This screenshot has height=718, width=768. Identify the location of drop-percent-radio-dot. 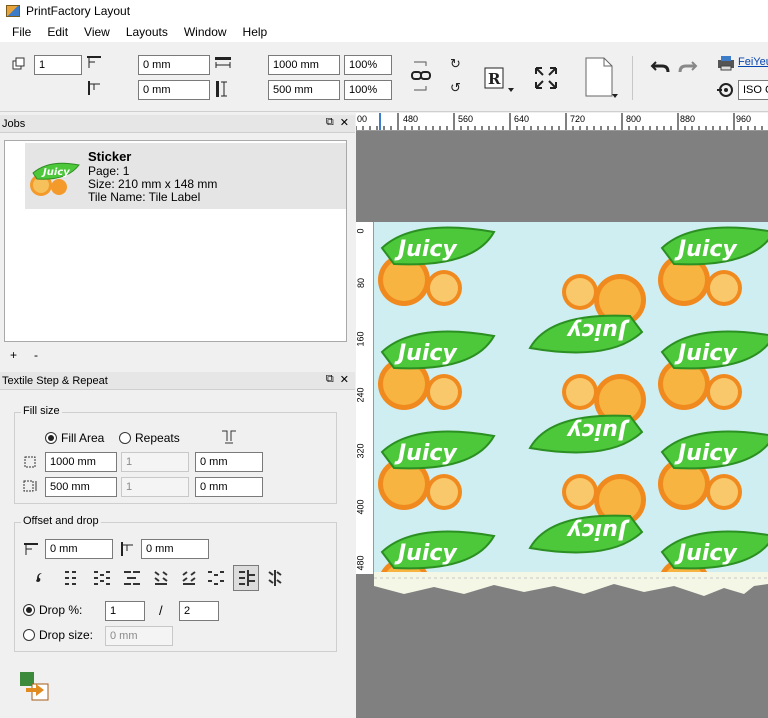
(29, 610).